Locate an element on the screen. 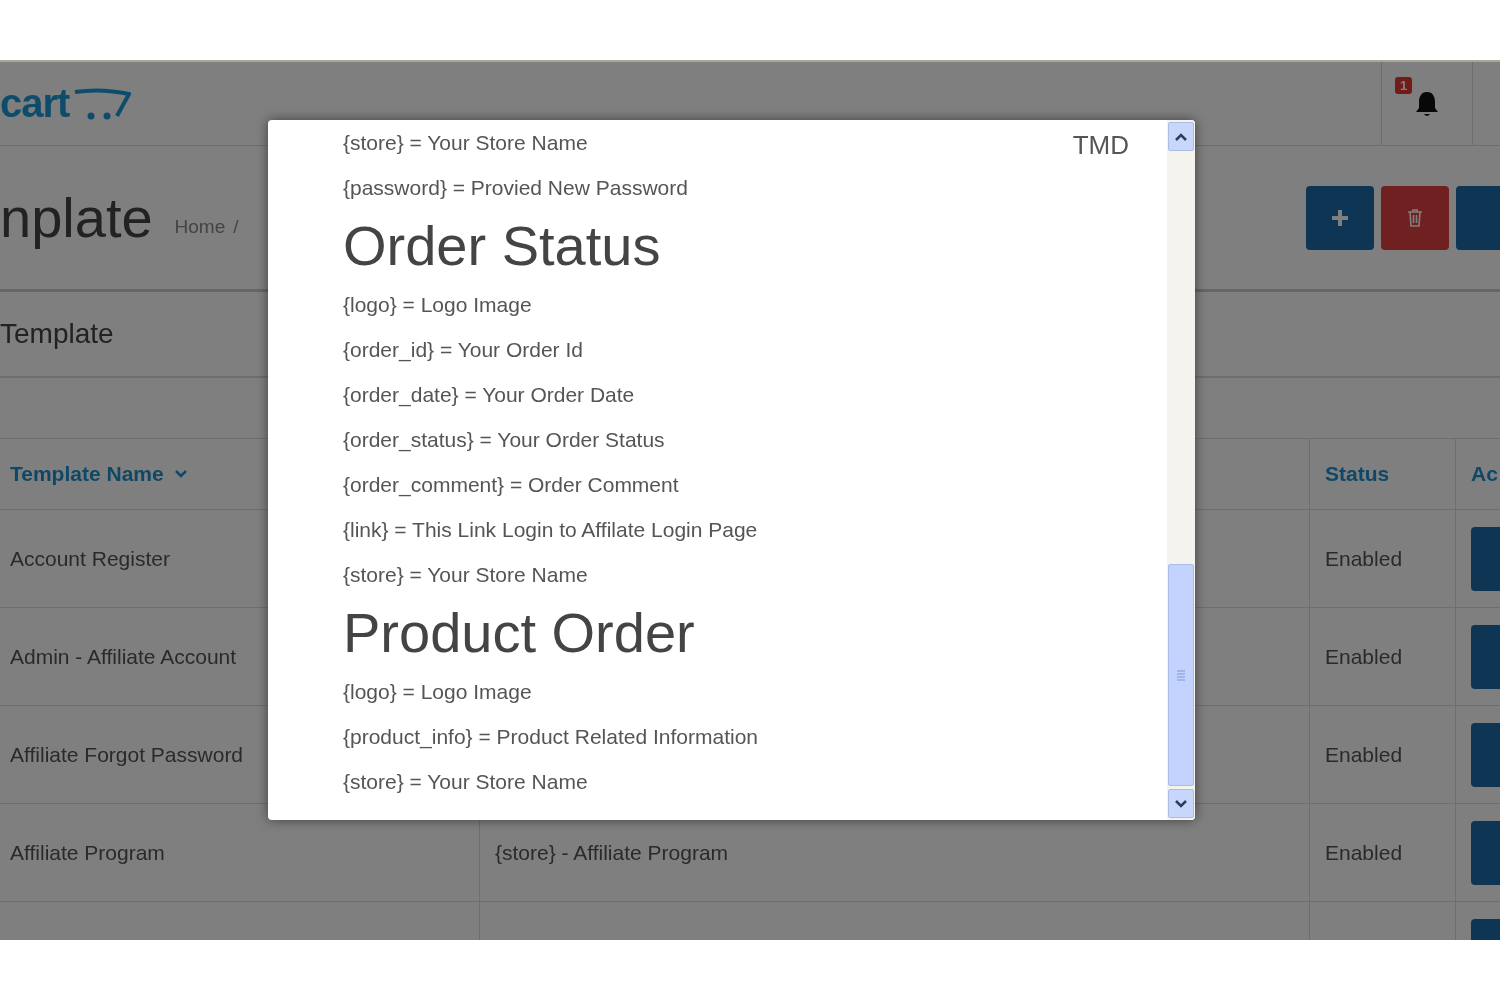 This screenshot has height=1000, width=1500. column-header: Status is located at coordinates (1357, 474).